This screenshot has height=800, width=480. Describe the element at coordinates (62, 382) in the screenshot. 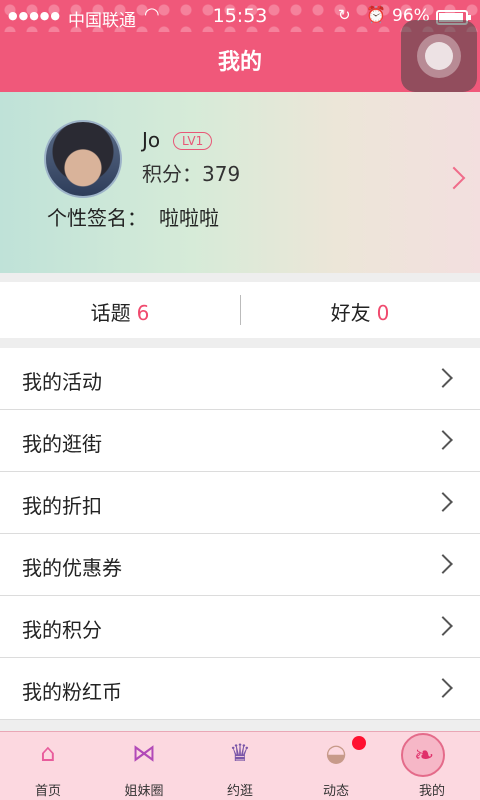

I see `menu-item-label: 我的活动` at that location.